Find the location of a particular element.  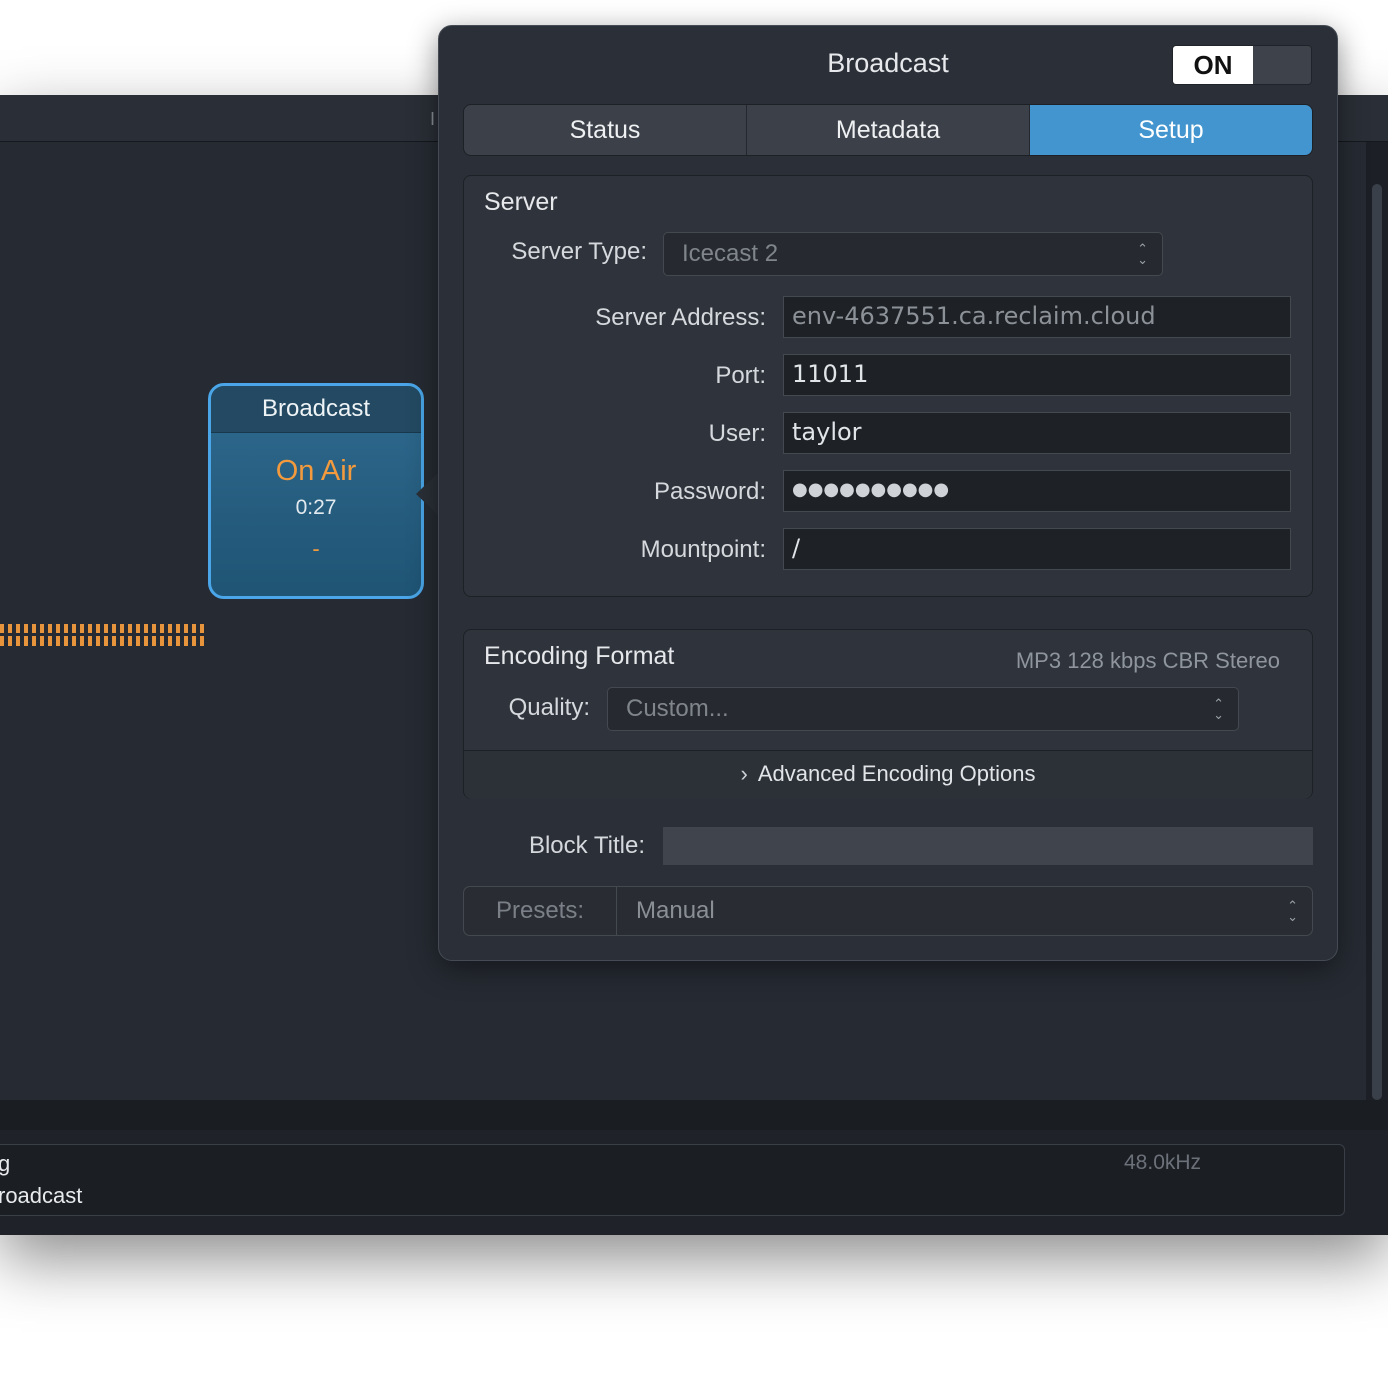

presets-value: Manual is located at coordinates (675, 910).